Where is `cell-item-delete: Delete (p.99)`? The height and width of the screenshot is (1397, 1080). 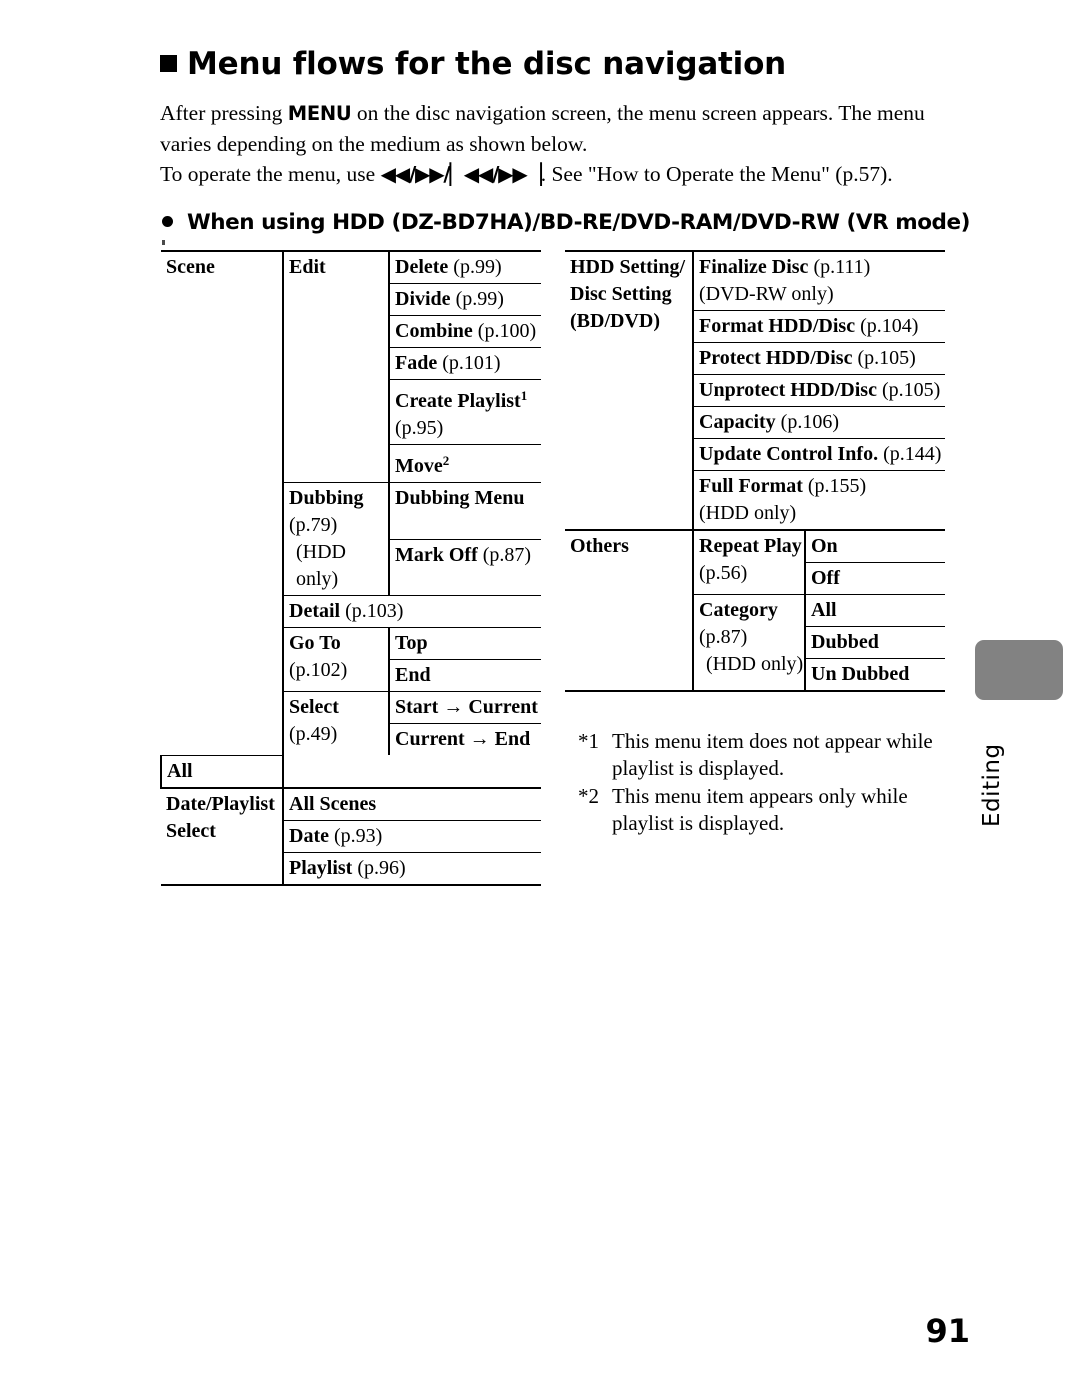
cell-item-delete: Delete (p.99) is located at coordinates (464, 267).